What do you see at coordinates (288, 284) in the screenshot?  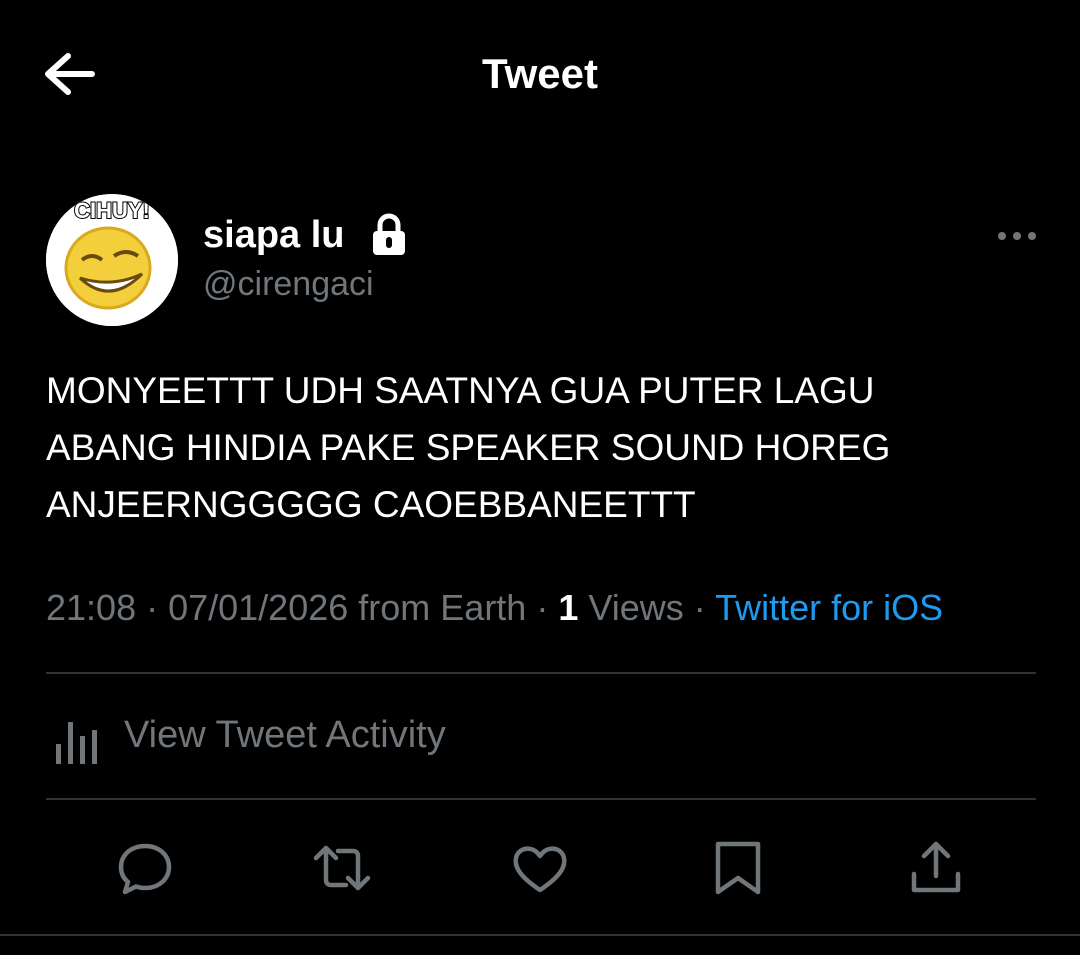 I see `author-handle: @cirengaci` at bounding box center [288, 284].